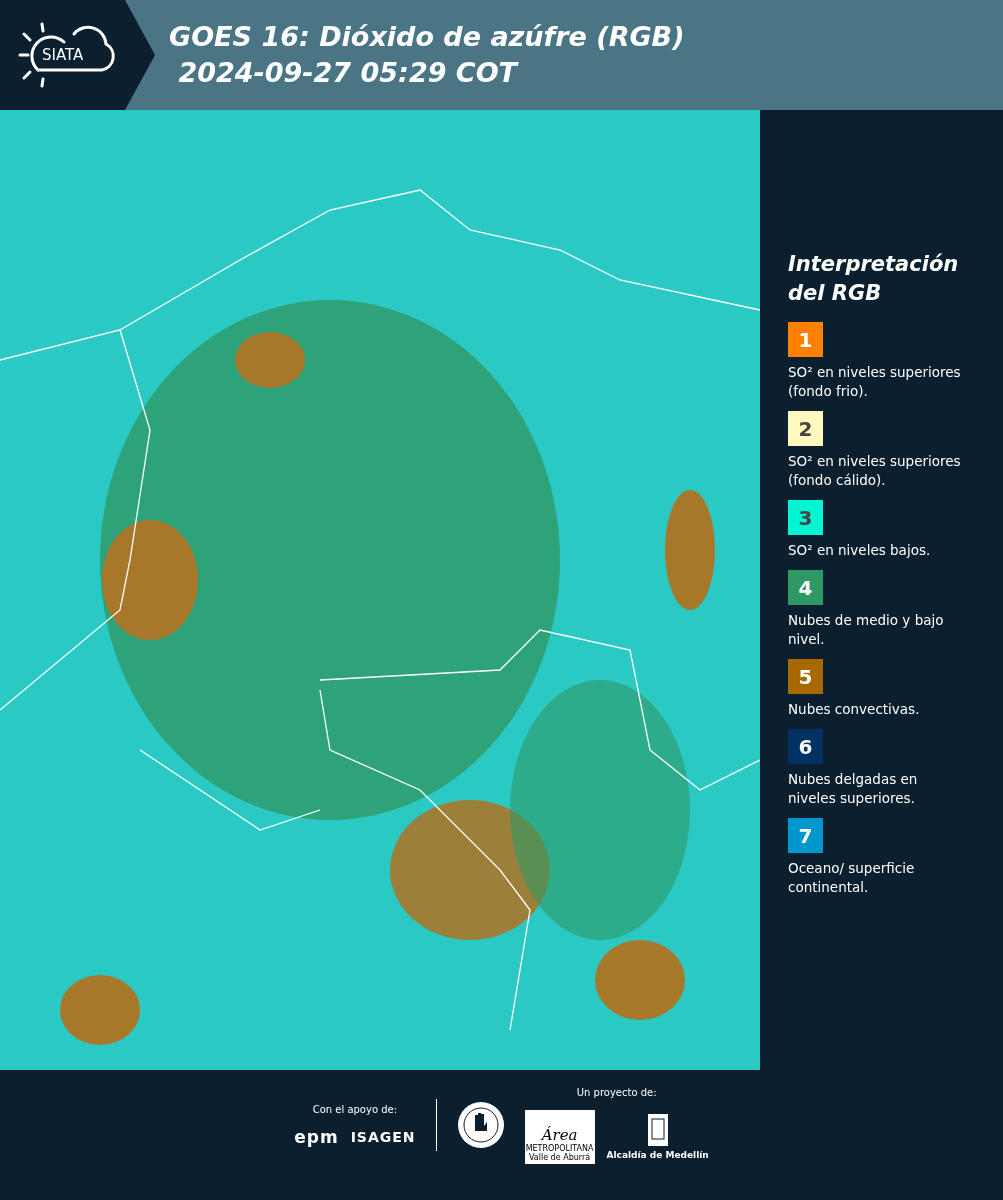 The width and height of the screenshot is (1003, 1200). I want to click on coat-of-arms-icon, so click(657, 1130).